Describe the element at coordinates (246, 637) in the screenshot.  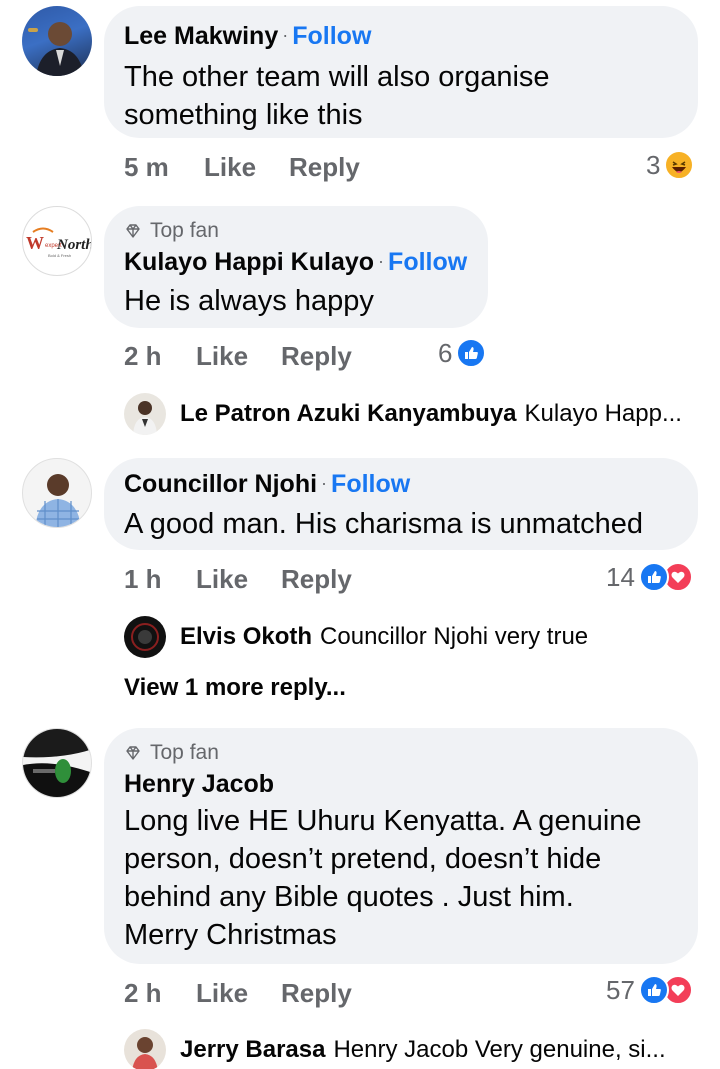
I see `reply-author: Elvis Okoth` at that location.